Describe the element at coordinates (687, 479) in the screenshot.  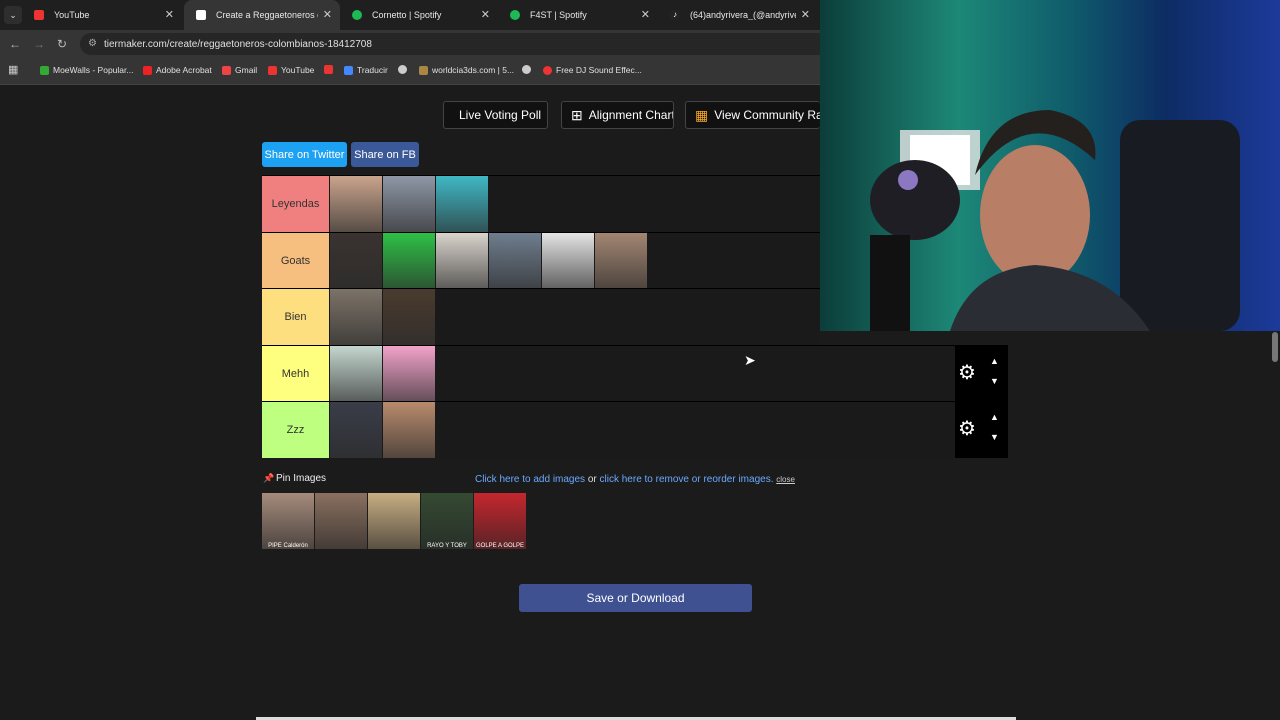
I see `remove-reorder-link: click here to remove or reorder images.` at that location.